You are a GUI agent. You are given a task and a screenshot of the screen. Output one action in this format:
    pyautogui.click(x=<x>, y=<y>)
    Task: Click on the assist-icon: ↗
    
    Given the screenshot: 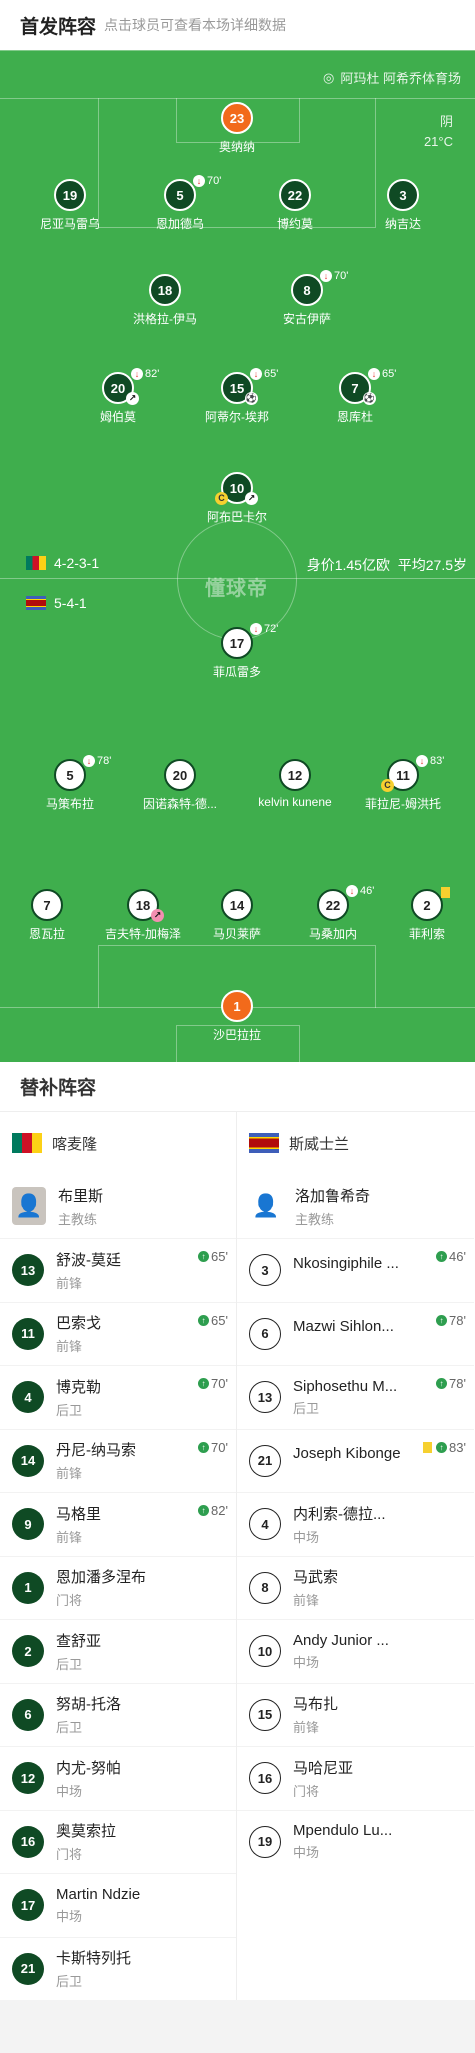 What is the action you would take?
    pyautogui.click(x=251, y=498)
    